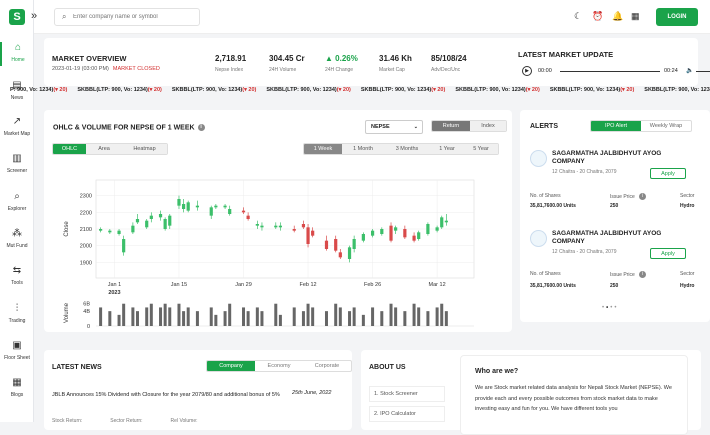 This screenshot has width=710, height=435. I want to click on search-box: ⌕, so click(127, 17).